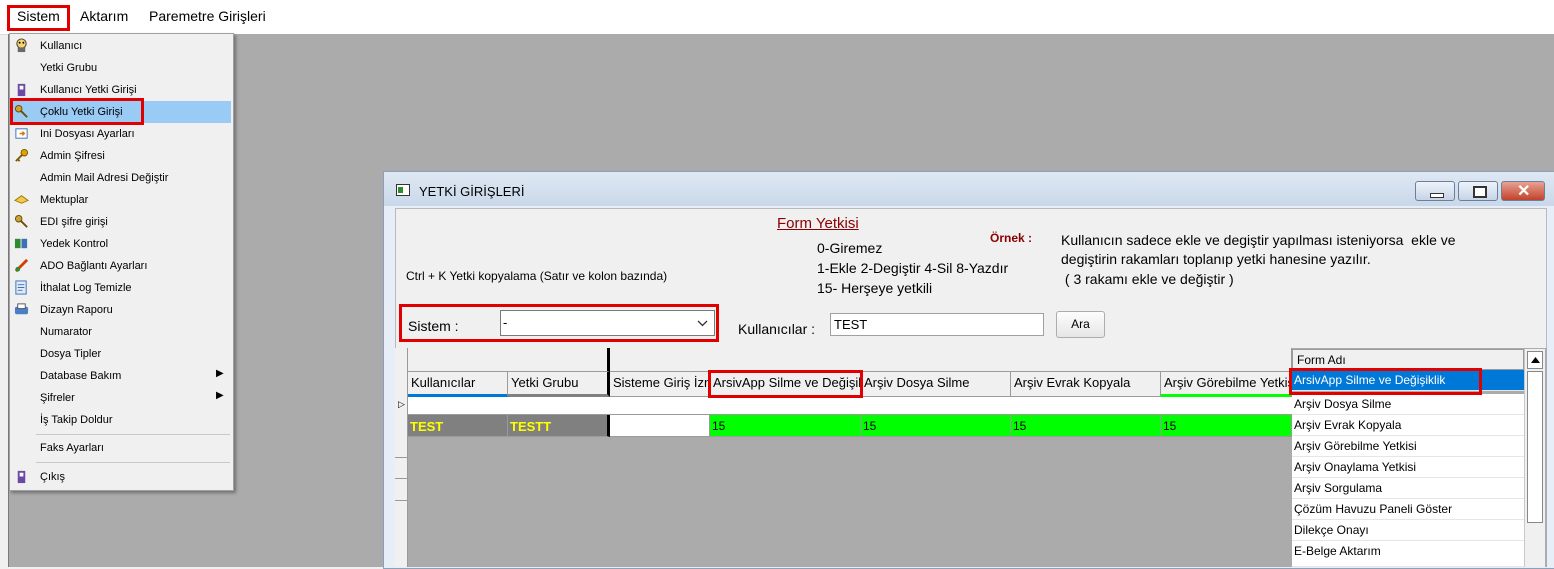 Image resolution: width=1554 pixels, height=569 pixels. Describe the element at coordinates (121, 288) in the screenshot. I see `menu-item-ithalat-log-temizle: İthalat Log Temizle` at that location.